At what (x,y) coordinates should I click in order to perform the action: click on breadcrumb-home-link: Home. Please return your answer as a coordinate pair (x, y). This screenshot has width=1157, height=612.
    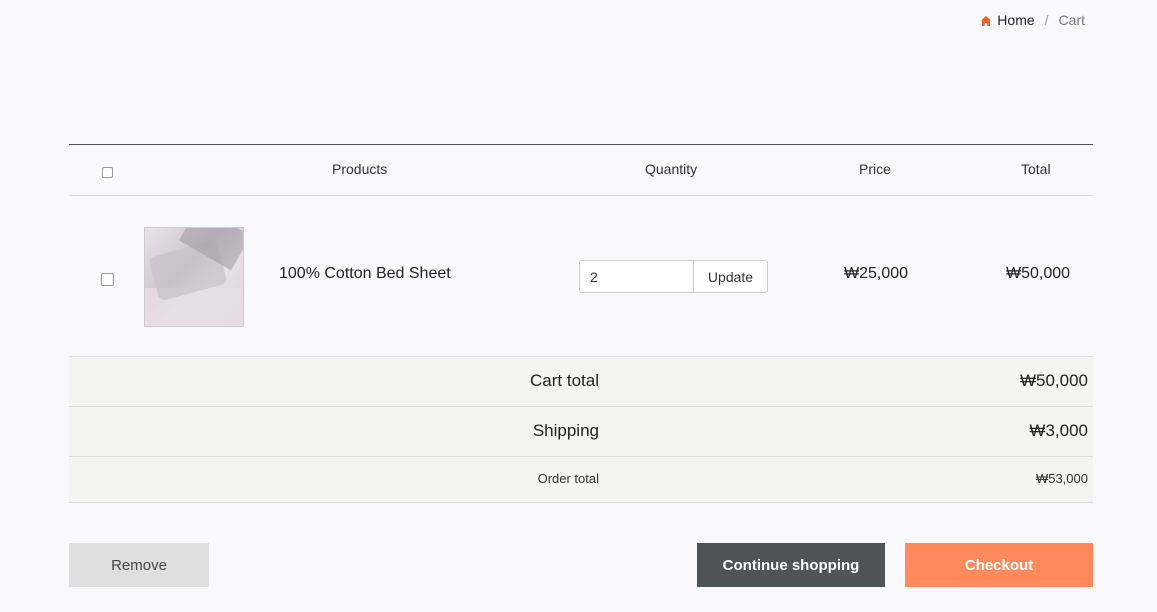
    Looking at the image, I should click on (1015, 20).